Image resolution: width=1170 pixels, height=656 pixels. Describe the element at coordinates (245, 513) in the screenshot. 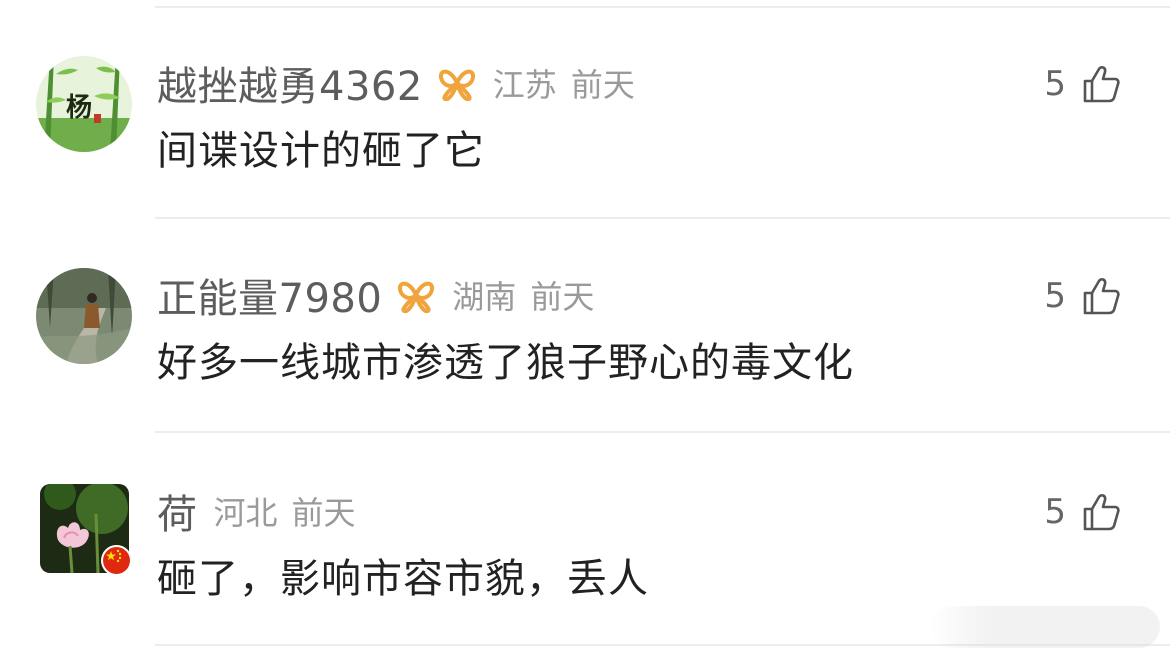

I see `location: 河北` at that location.